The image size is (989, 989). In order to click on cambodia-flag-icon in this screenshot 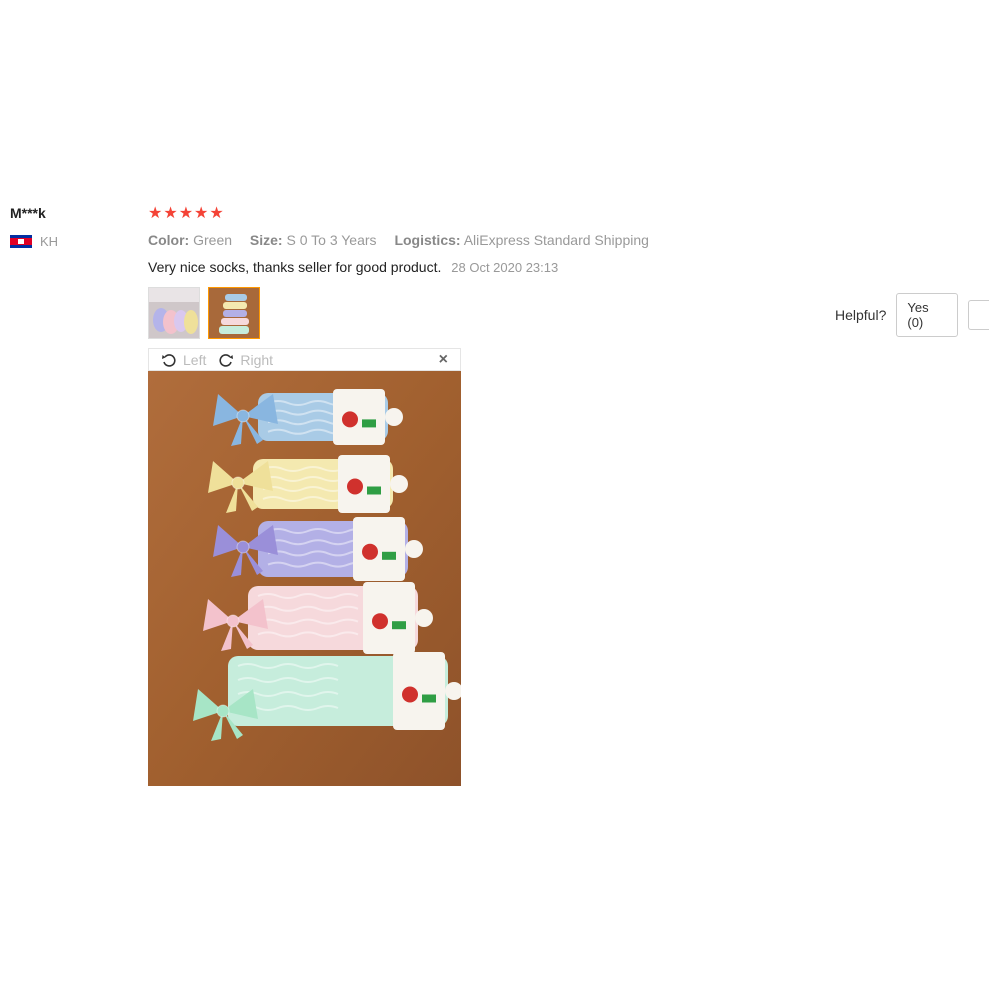, I will do `click(21, 241)`.